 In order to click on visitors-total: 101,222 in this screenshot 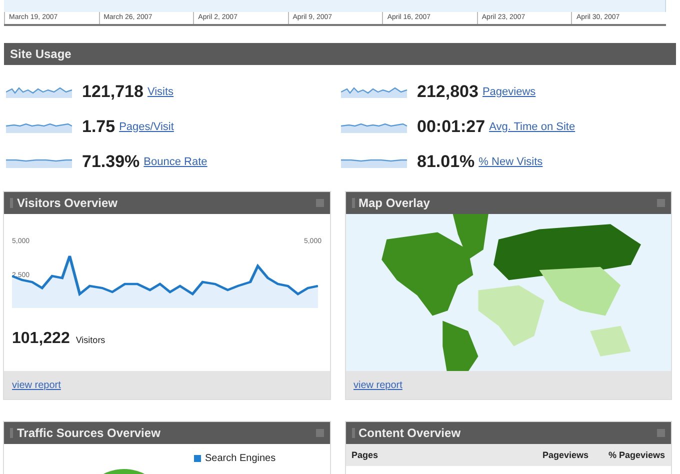, I will do `click(41, 339)`.